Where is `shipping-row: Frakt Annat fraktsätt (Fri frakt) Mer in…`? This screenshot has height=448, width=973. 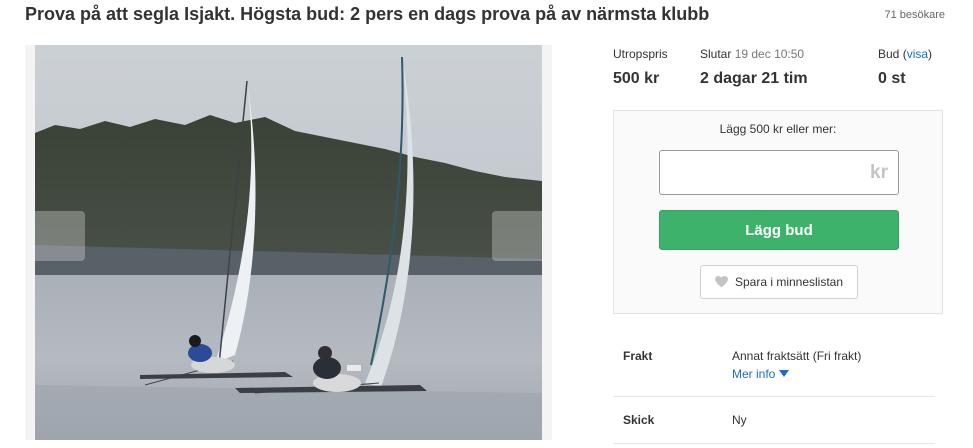 shipping-row: Frakt Annat fraktsätt (Fri frakt) Mer in… is located at coordinates (774, 366).